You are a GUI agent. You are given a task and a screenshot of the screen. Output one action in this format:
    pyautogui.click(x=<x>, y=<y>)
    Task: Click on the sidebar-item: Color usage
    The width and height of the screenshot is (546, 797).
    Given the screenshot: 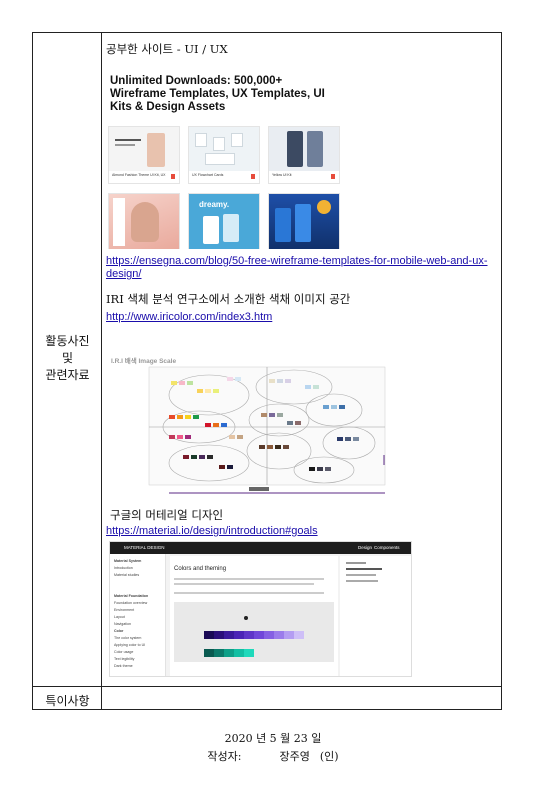 What is the action you would take?
    pyautogui.click(x=137, y=652)
    